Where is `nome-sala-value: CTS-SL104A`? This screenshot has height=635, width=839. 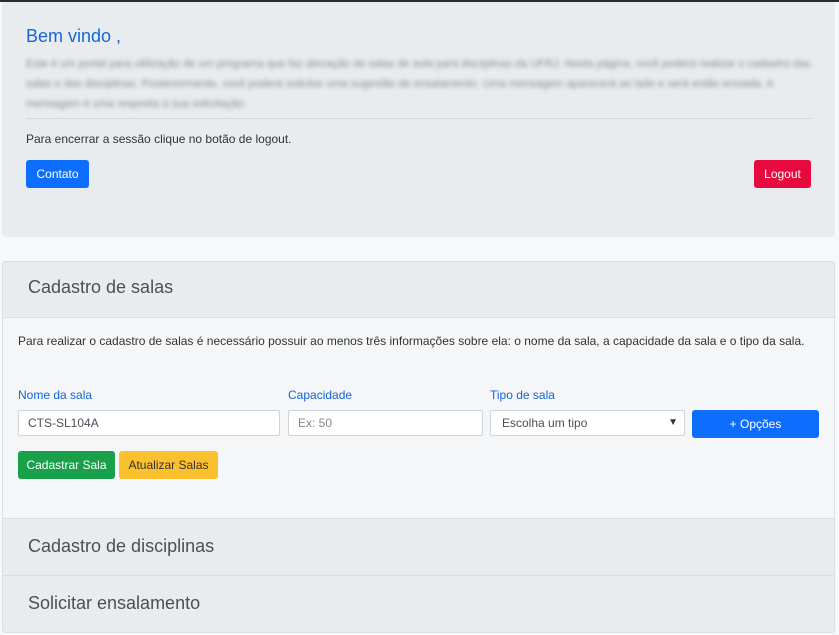
nome-sala-value: CTS-SL104A is located at coordinates (63, 423).